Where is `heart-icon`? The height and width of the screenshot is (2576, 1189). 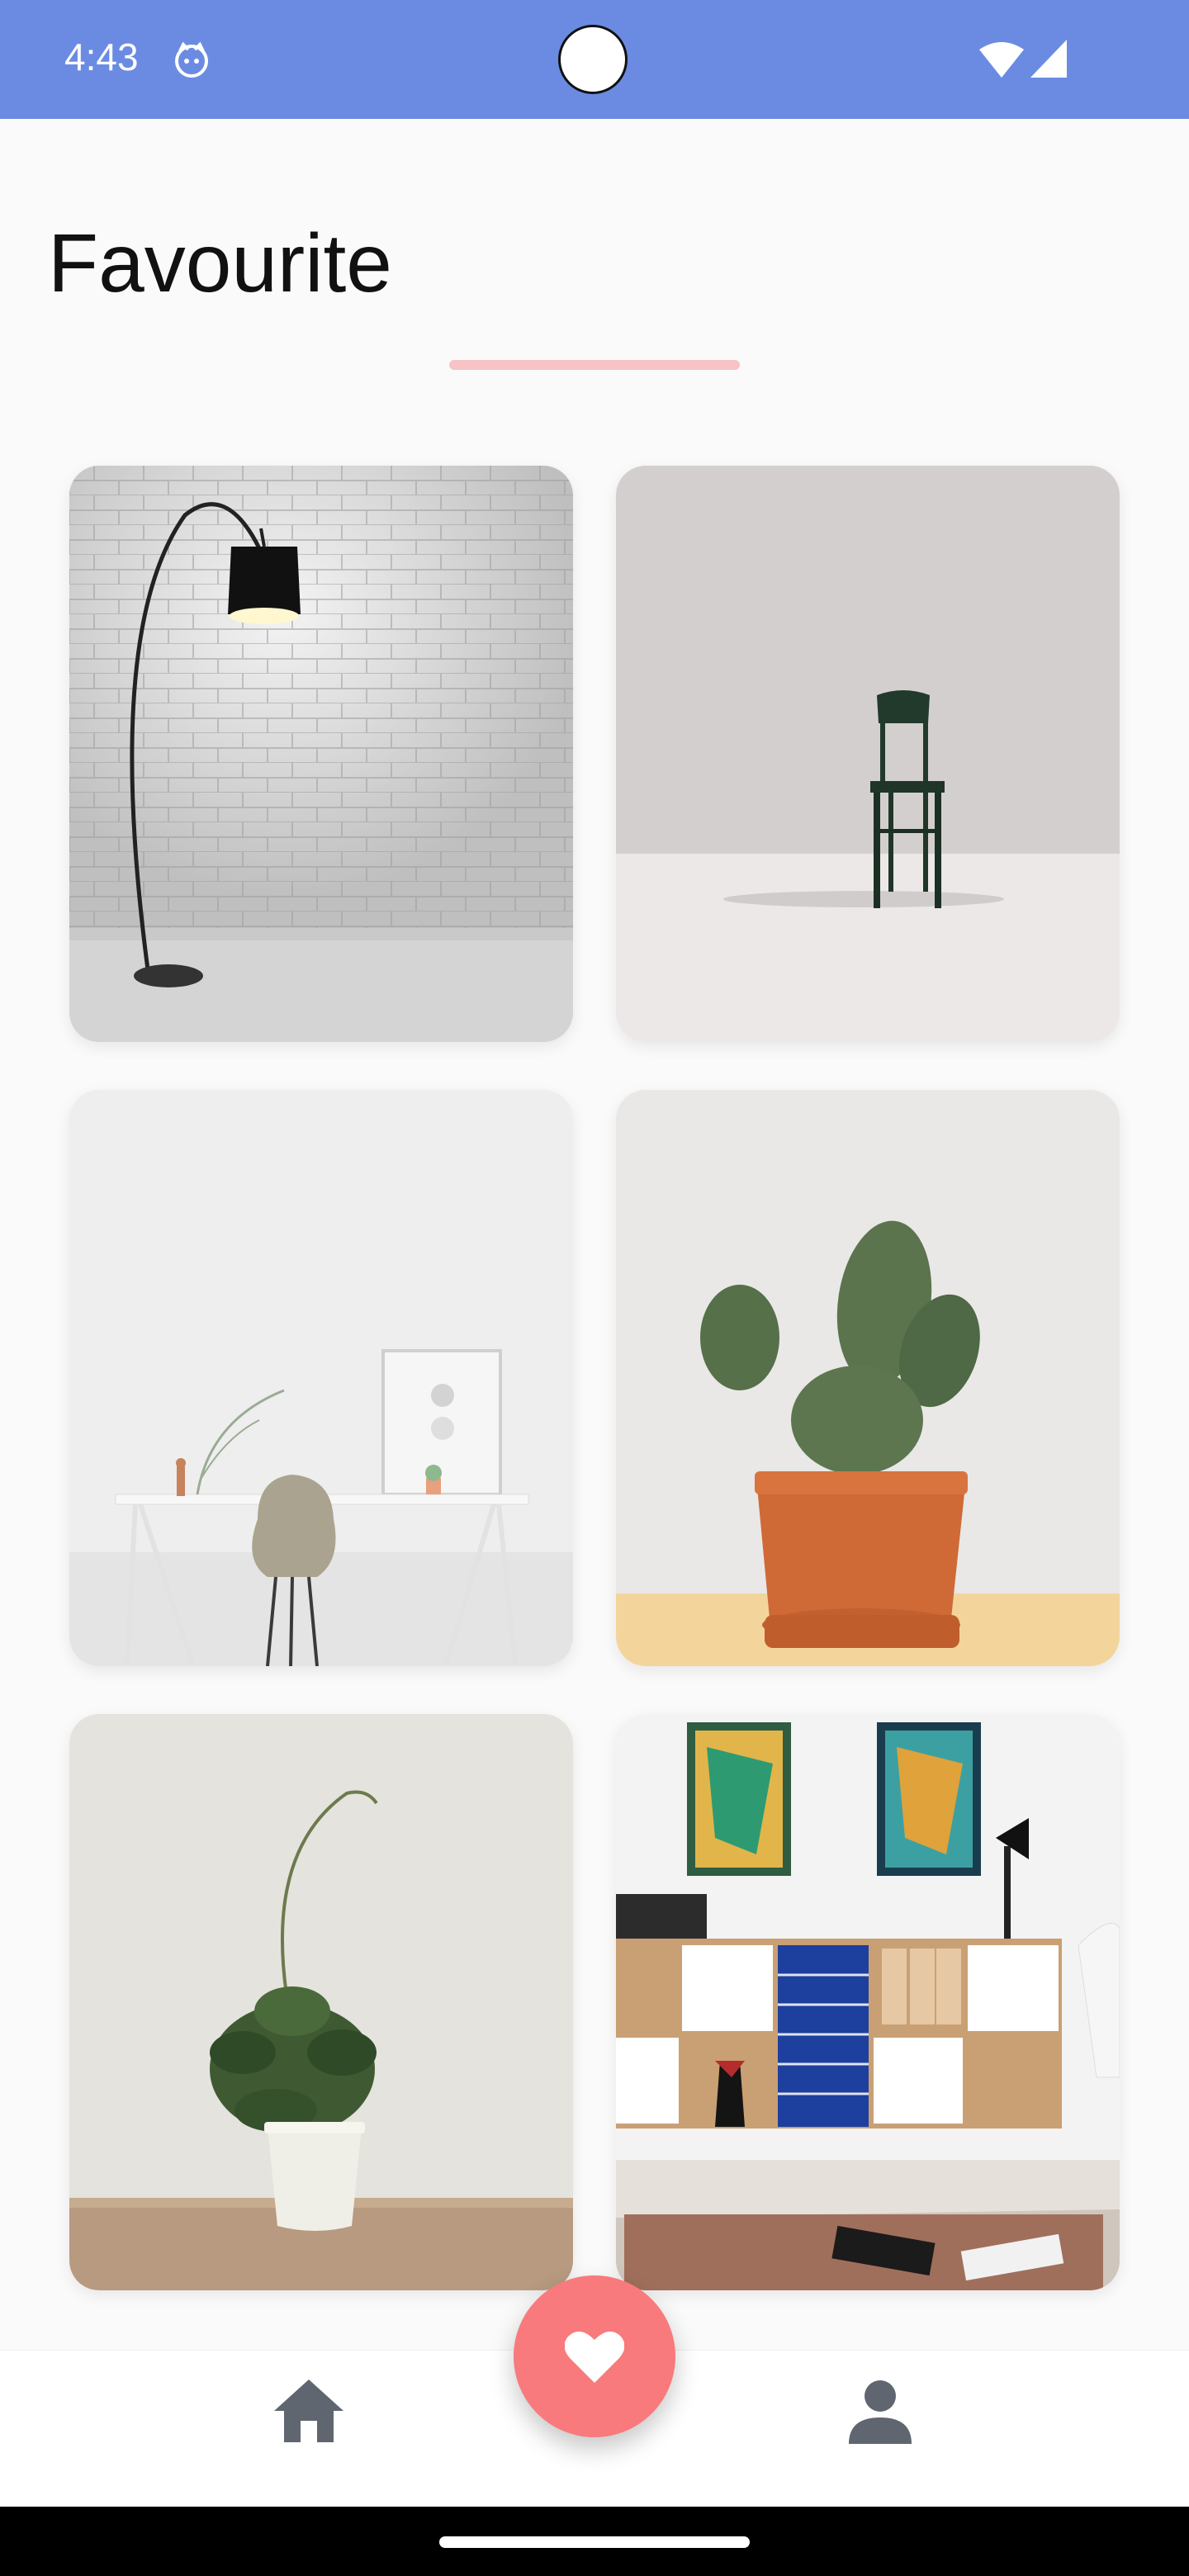 heart-icon is located at coordinates (594, 2357).